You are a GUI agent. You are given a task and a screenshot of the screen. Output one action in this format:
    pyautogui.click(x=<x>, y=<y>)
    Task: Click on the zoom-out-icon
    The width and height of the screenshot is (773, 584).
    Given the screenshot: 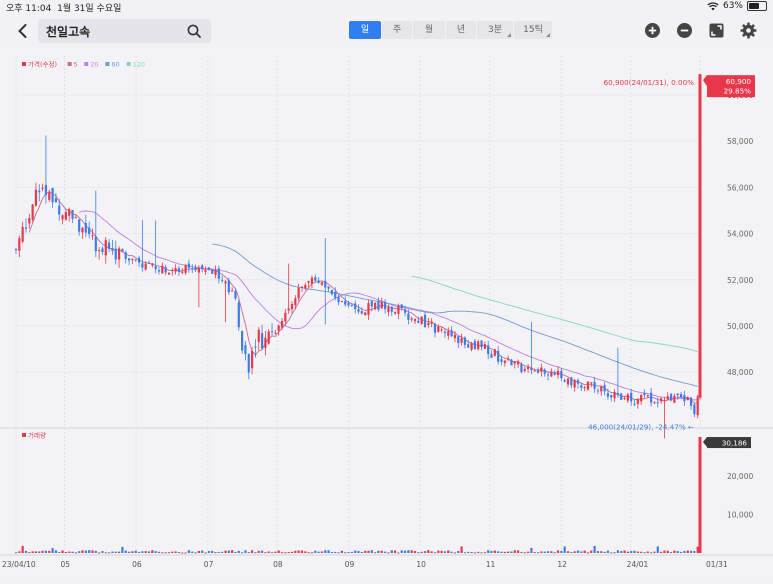 What is the action you would take?
    pyautogui.click(x=684, y=30)
    